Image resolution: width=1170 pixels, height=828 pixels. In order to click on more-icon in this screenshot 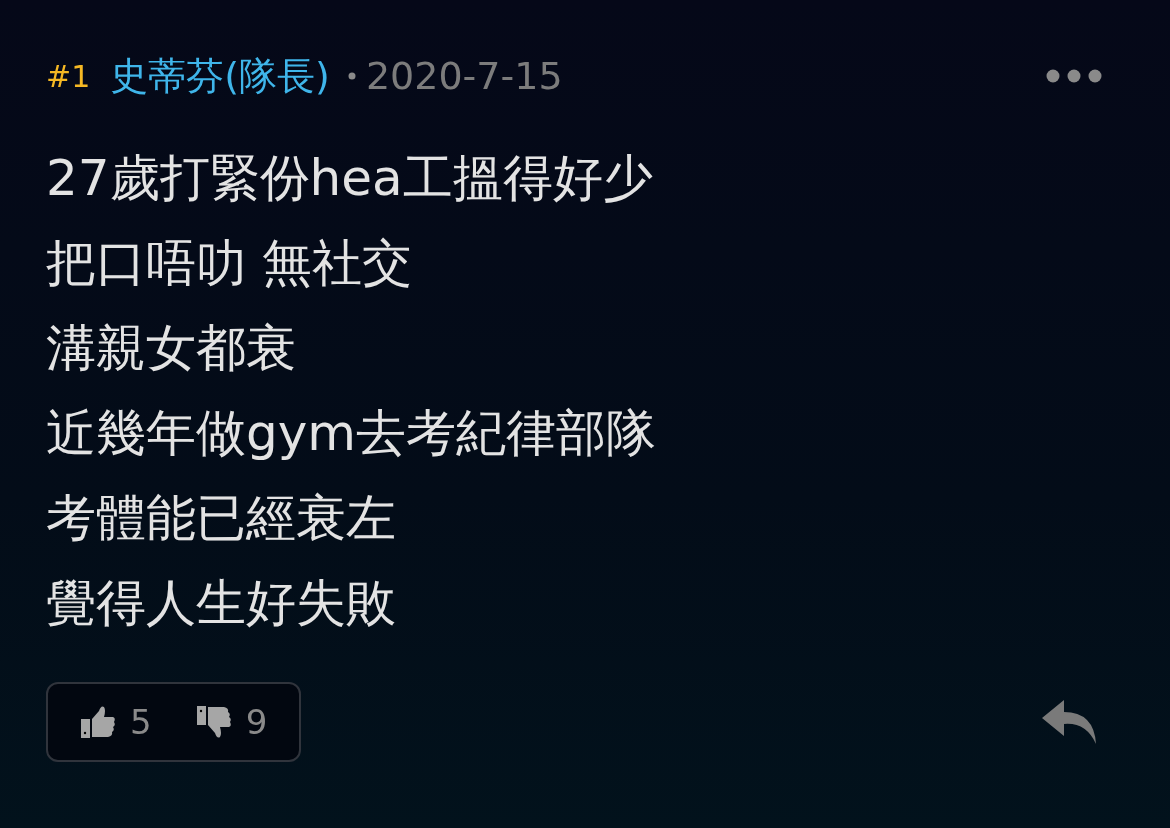, I will do `click(1074, 76)`.